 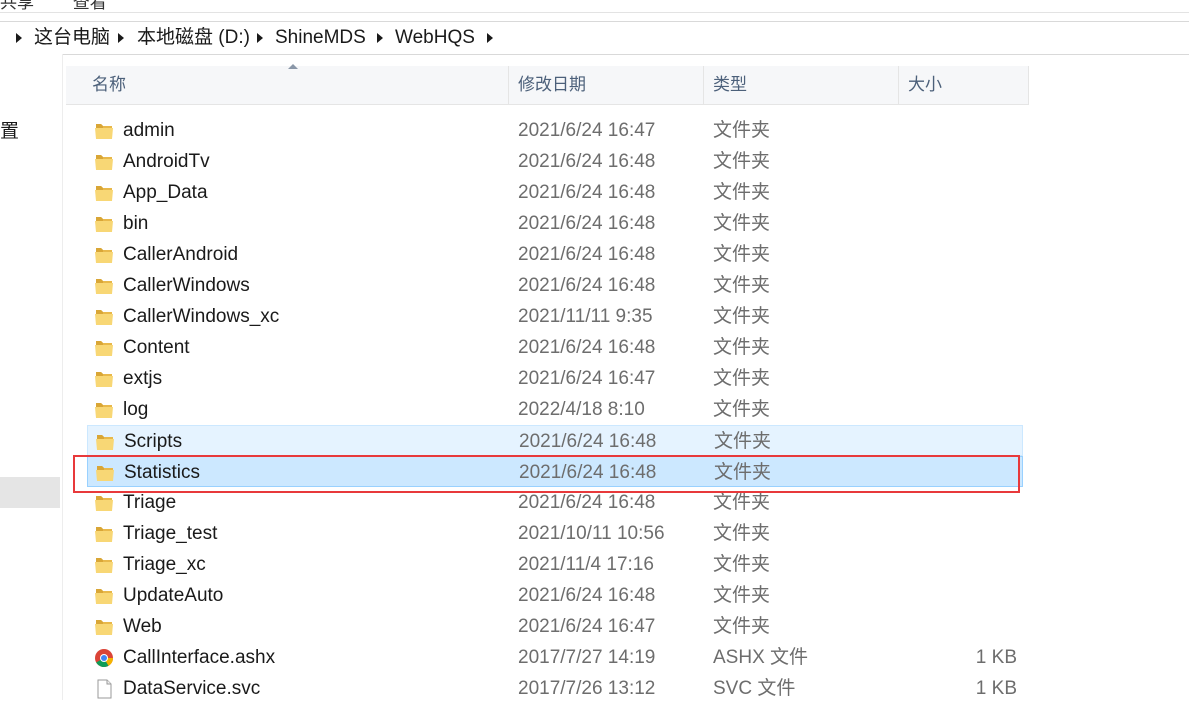 I want to click on file-row: extjs 2021/6/24 16:47 文件夹, so click(x=555, y=378).